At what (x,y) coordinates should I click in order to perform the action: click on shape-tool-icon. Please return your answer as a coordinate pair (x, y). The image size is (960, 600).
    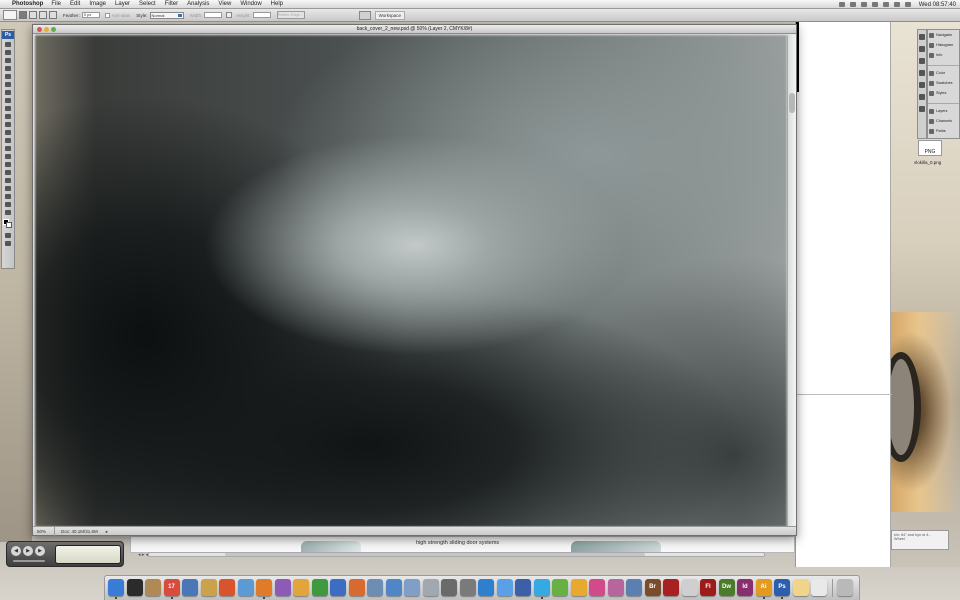
    Looking at the image, I should click on (8, 180).